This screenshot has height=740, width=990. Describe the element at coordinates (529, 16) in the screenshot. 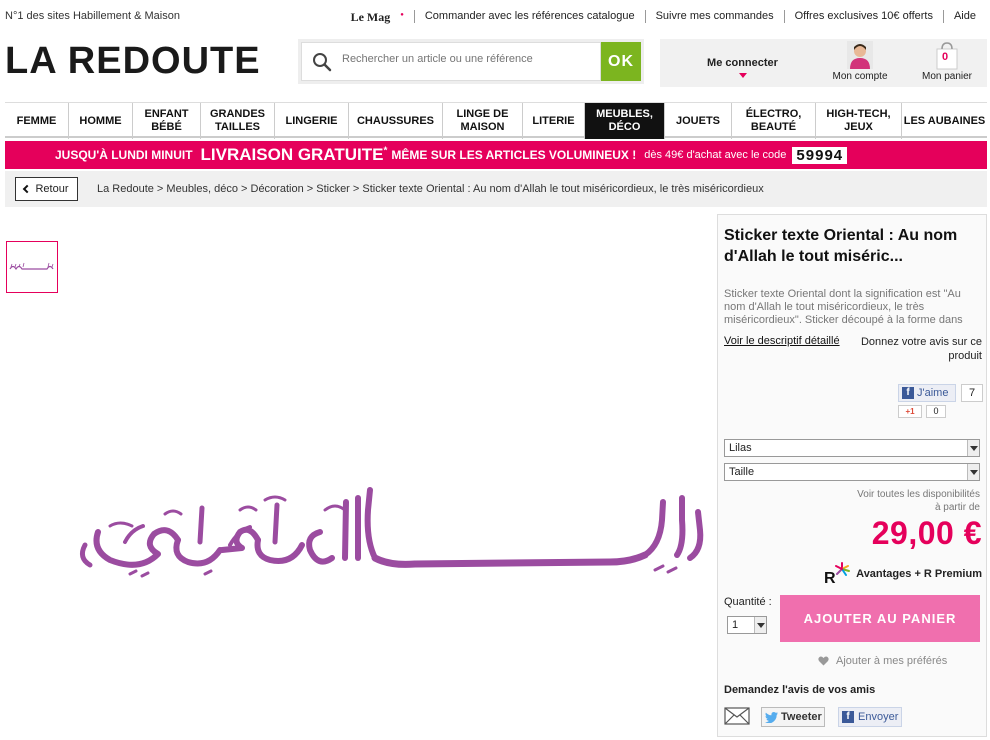

I see `catalog-order-link: Commander avec les références catalogue` at that location.